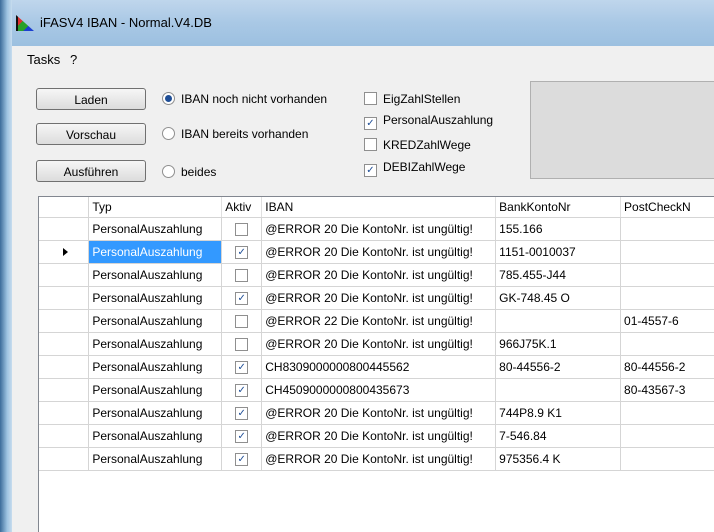 The height and width of the screenshot is (532, 714). Describe the element at coordinates (379, 390) in the screenshot. I see `cell-iban: CH4509000000800435673` at that location.